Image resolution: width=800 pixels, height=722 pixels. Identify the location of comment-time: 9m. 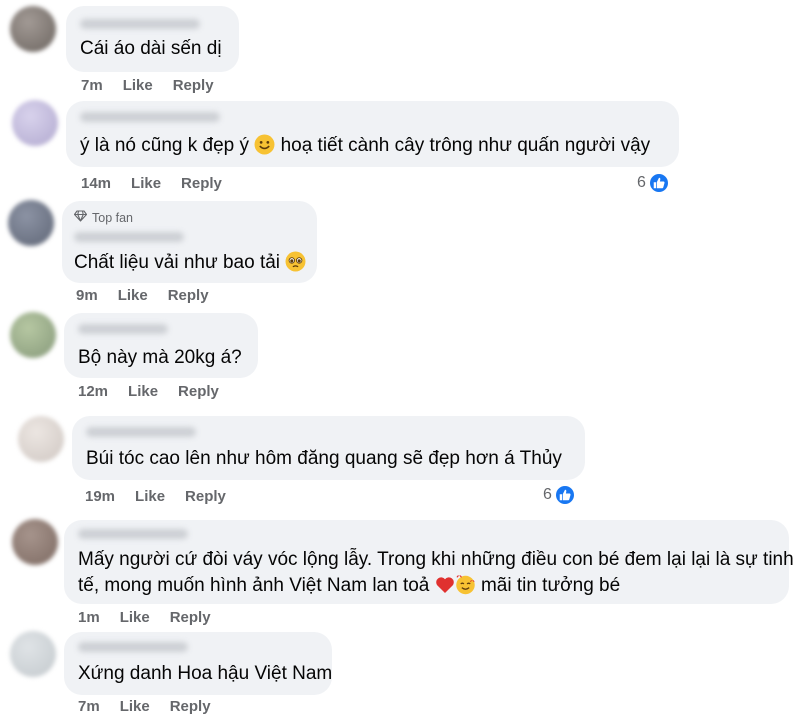
(87, 295).